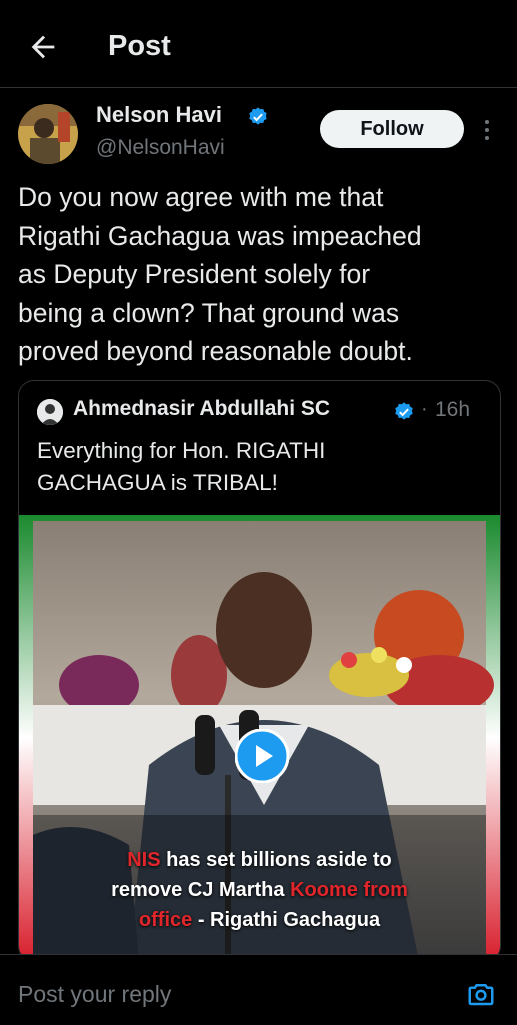 This screenshot has width=517, height=1025. What do you see at coordinates (202, 408) in the screenshot?
I see `quote-author-name: Ahmednasir Abdullahi SC` at bounding box center [202, 408].